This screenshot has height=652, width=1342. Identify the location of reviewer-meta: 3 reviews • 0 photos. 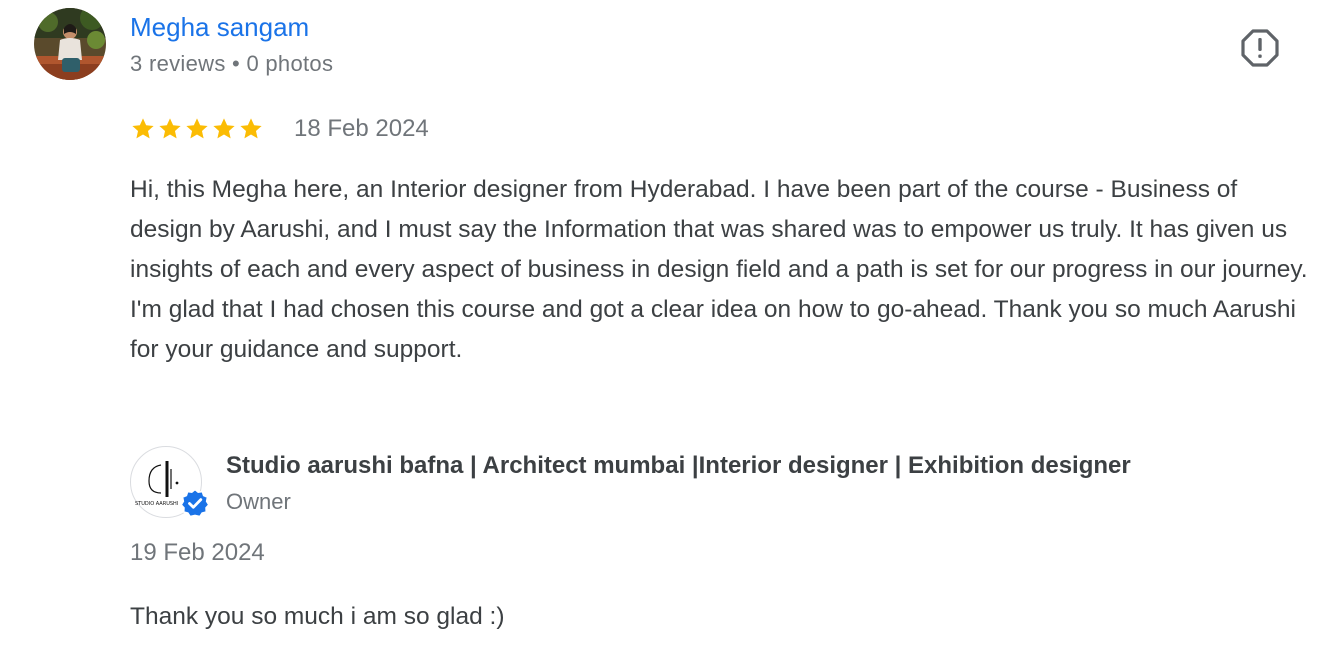
(232, 63).